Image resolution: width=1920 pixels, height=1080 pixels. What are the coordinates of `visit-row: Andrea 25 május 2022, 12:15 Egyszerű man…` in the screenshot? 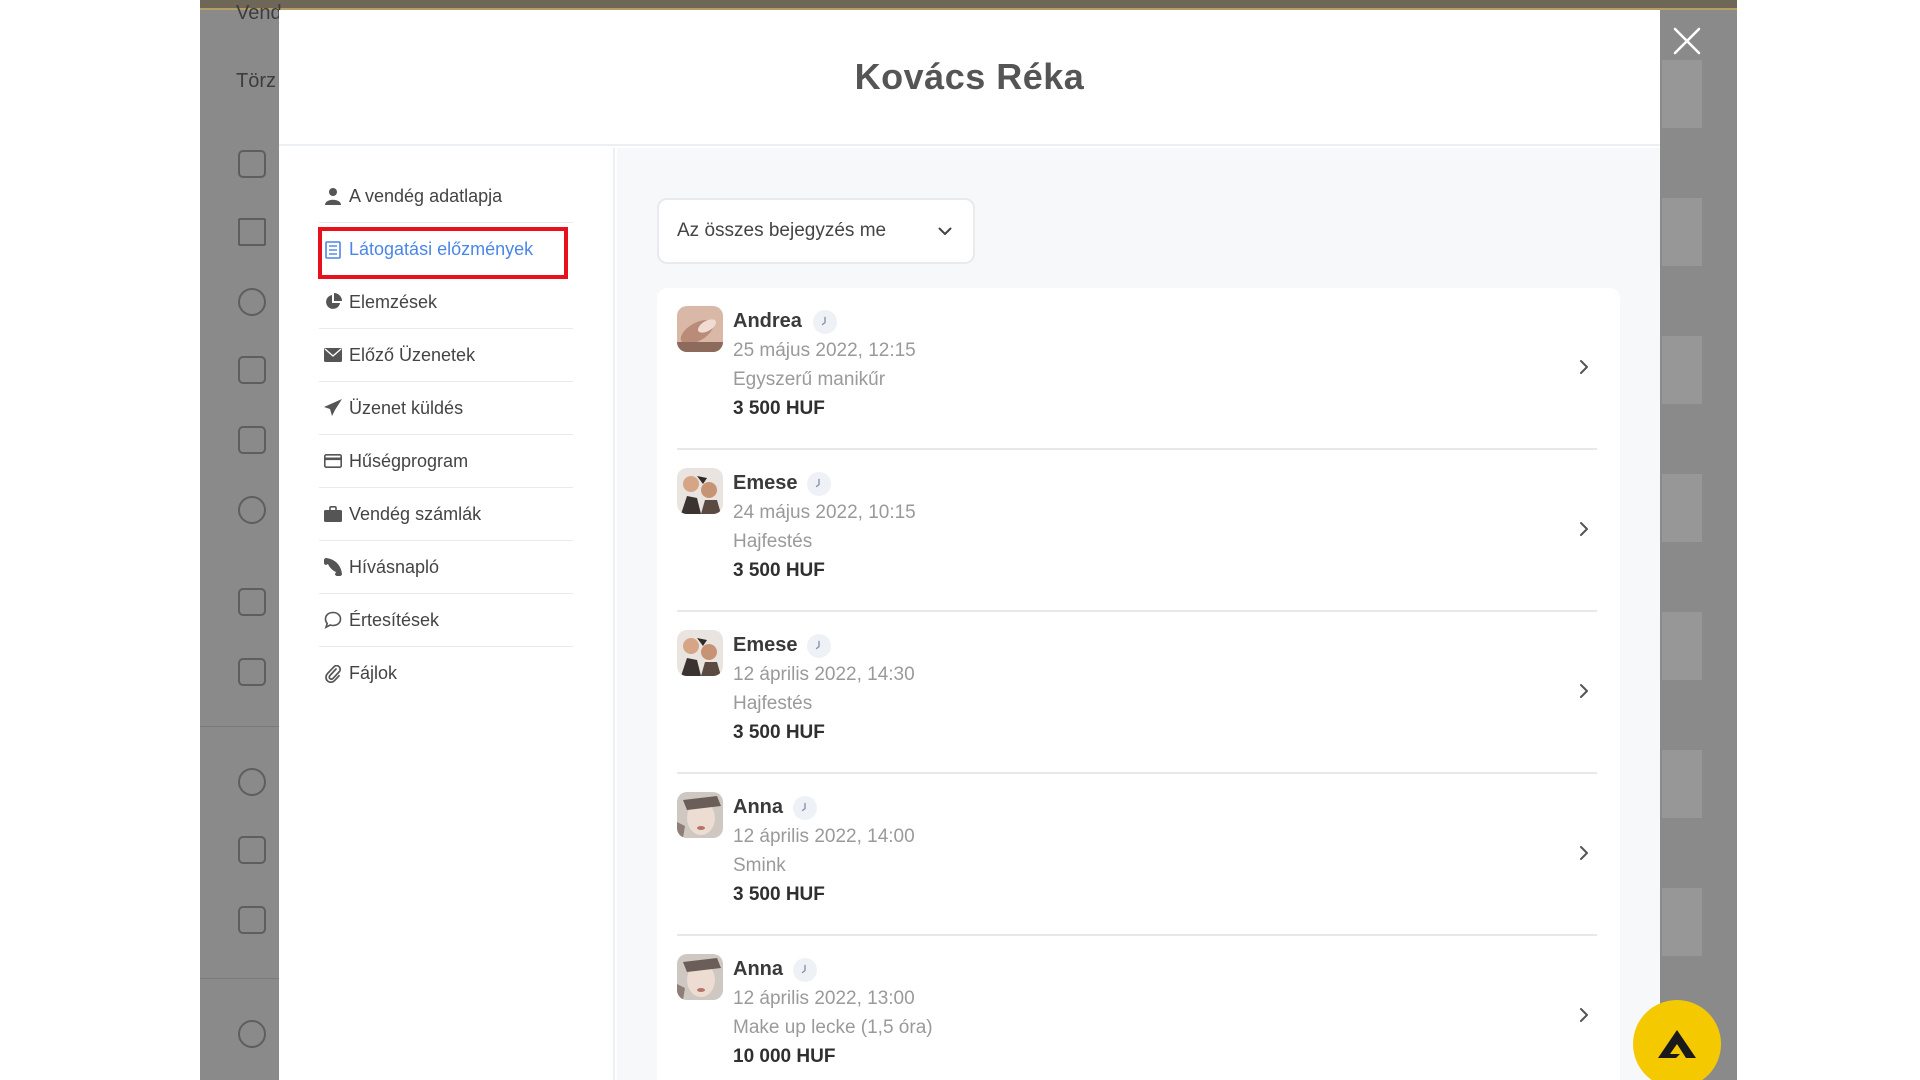 It's located at (1137, 369).